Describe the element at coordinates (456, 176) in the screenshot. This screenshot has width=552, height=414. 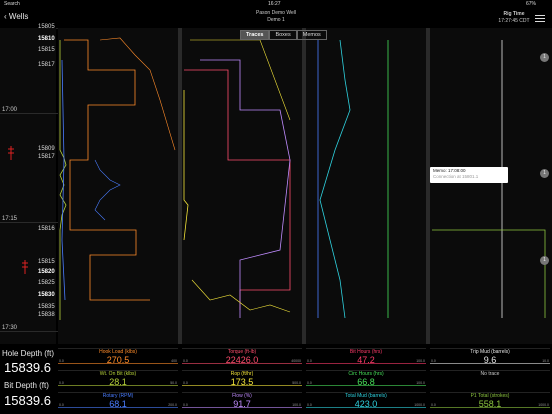
I see `memo-detail: Connection at 15801.1` at that location.